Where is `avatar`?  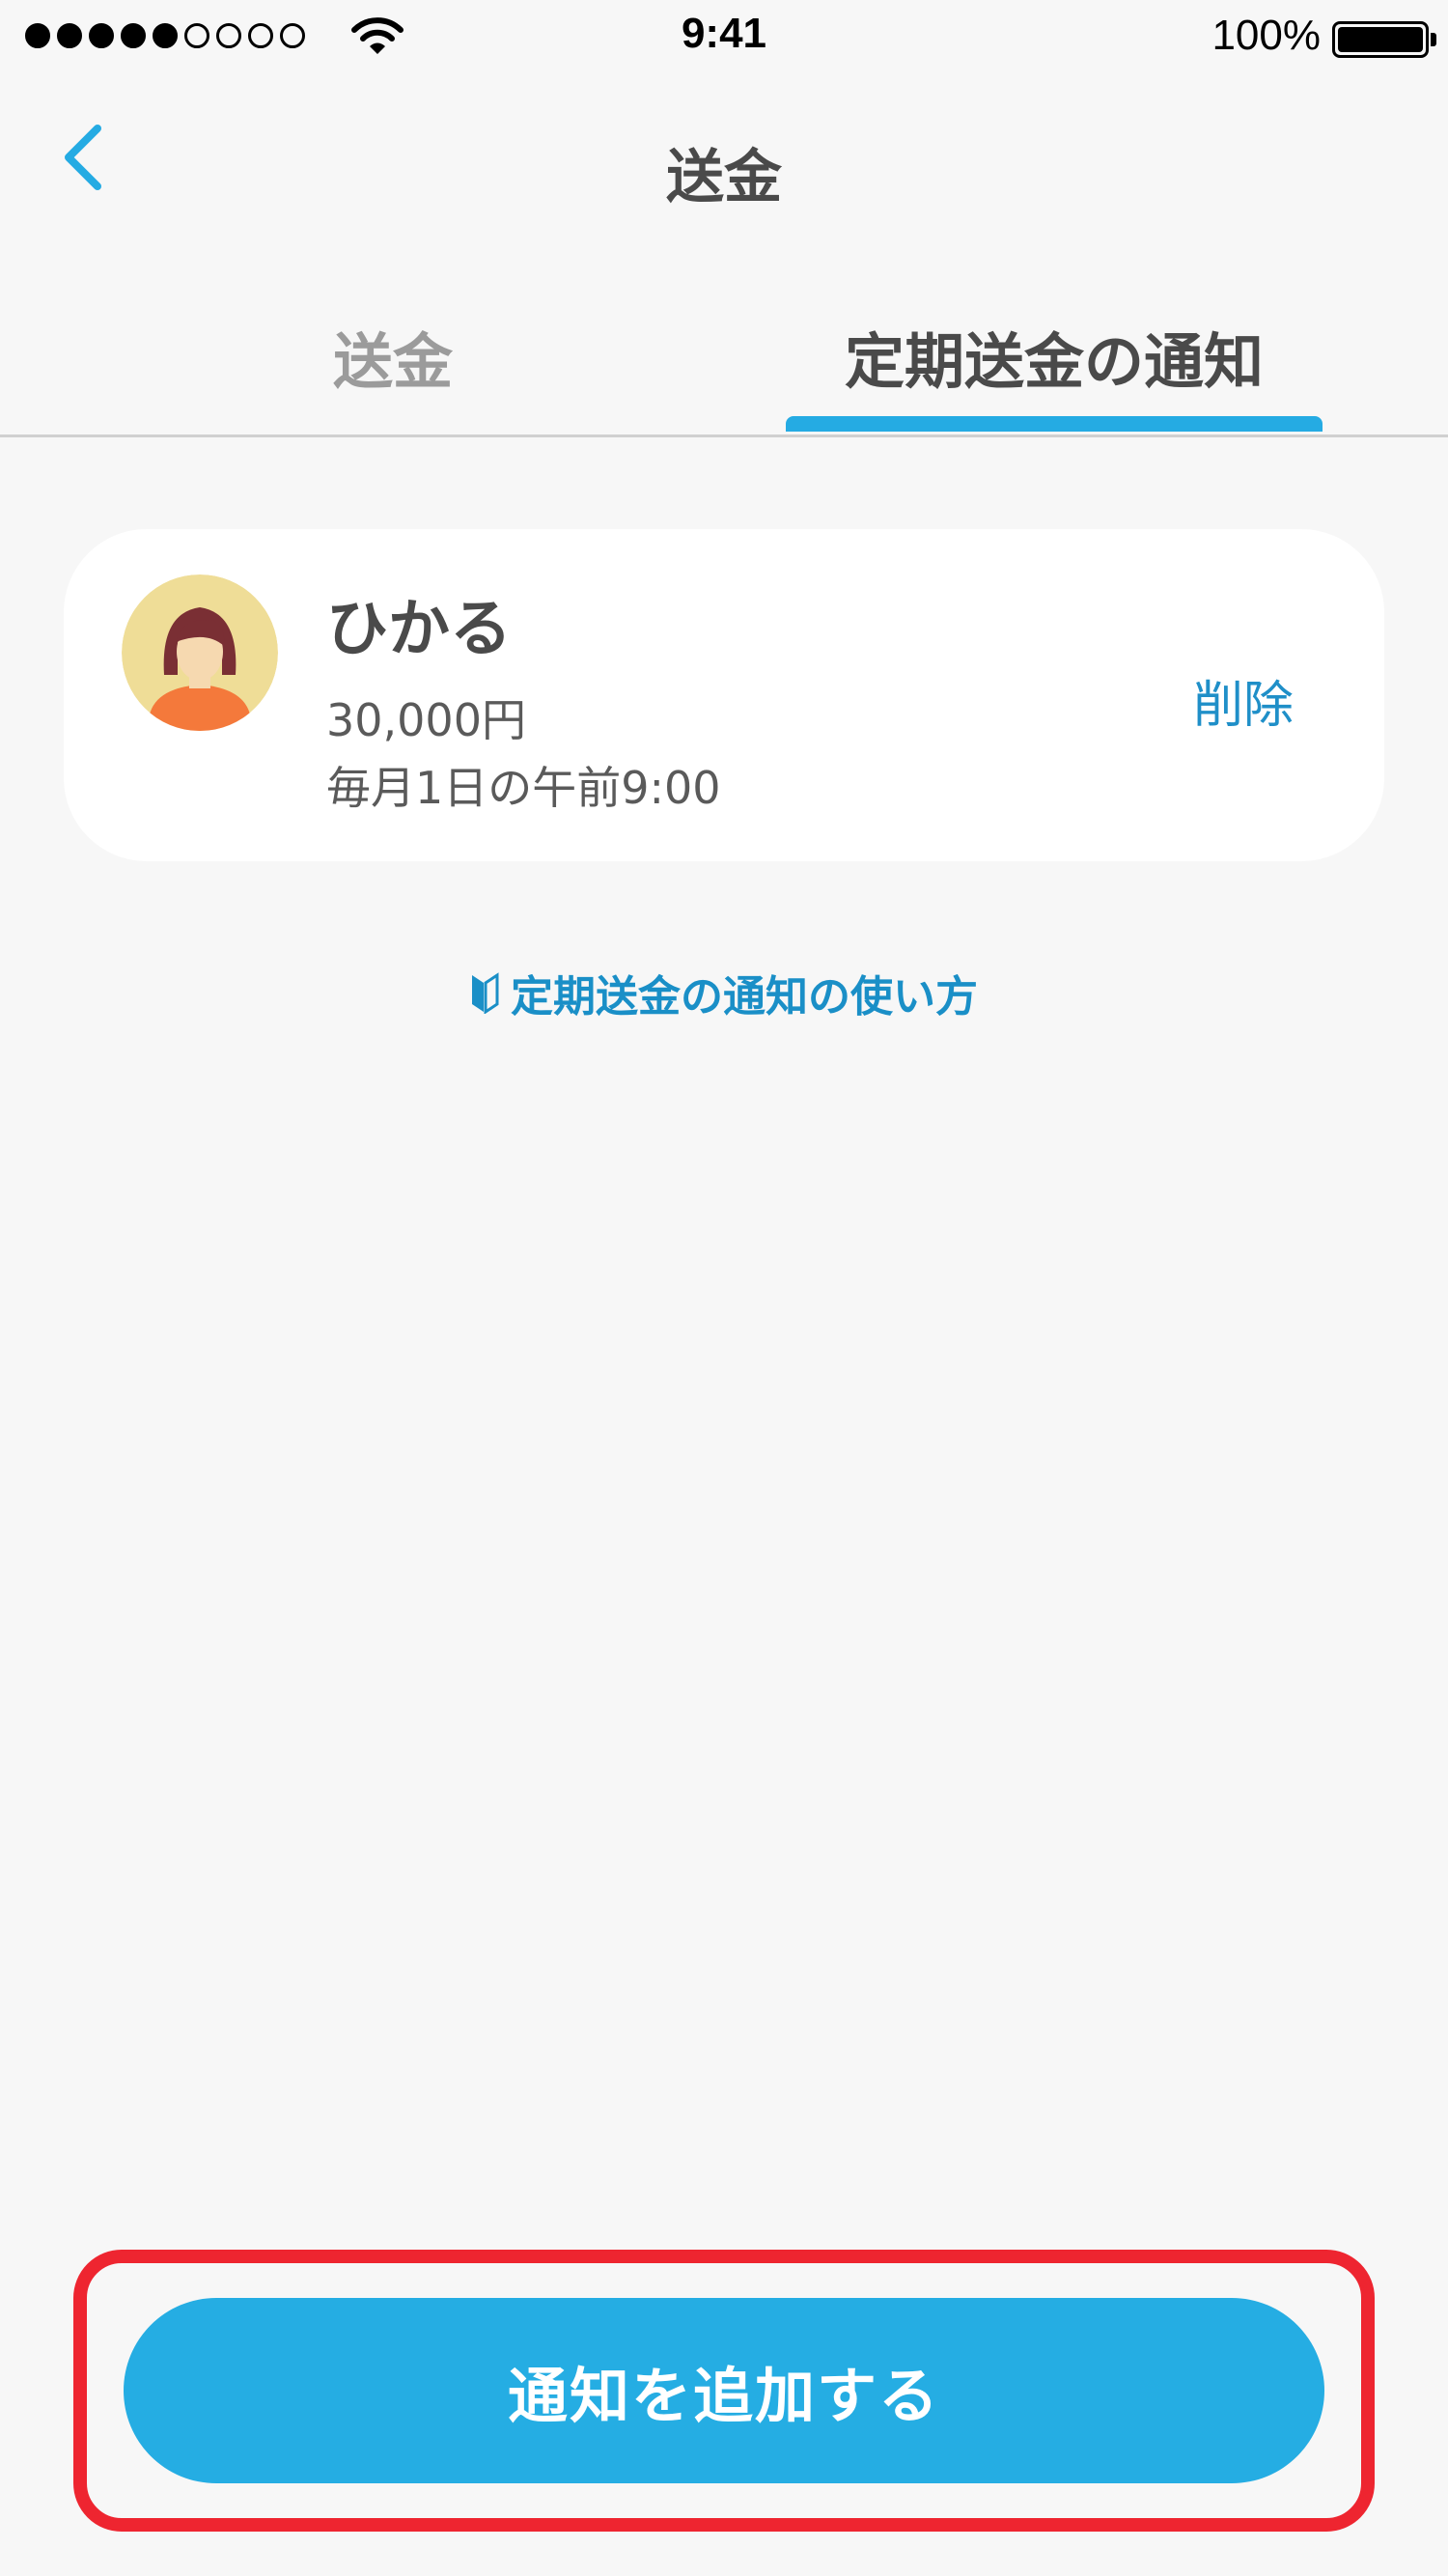
avatar is located at coordinates (200, 652).